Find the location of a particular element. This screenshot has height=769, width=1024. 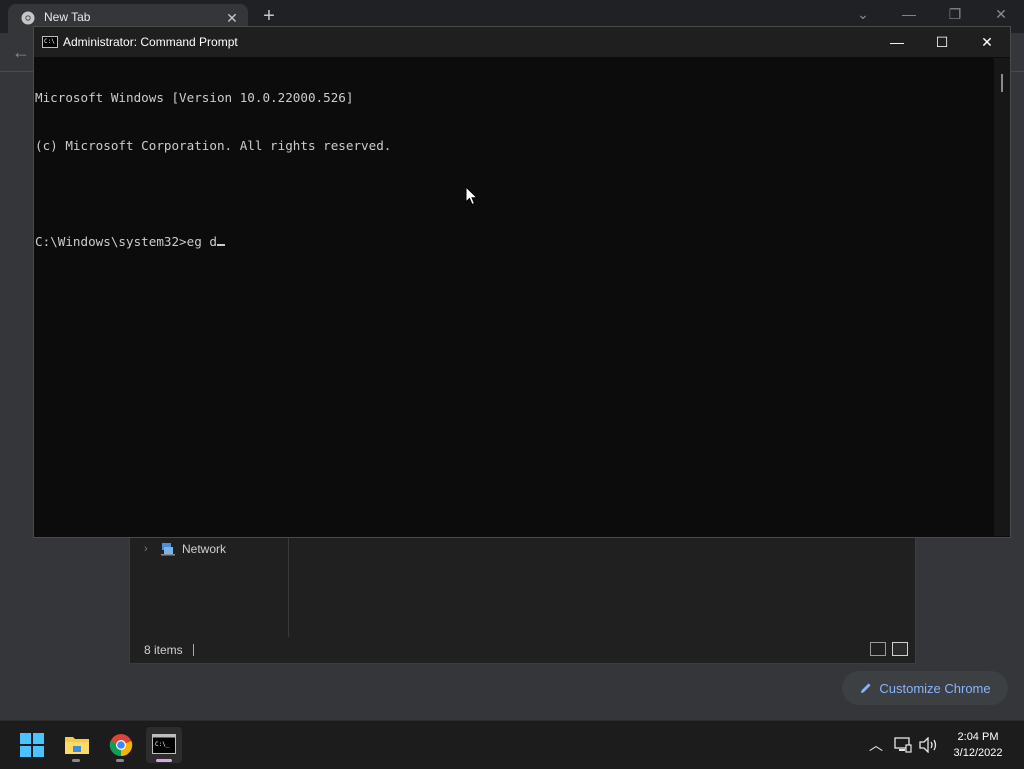

pencil-icon is located at coordinates (866, 688).